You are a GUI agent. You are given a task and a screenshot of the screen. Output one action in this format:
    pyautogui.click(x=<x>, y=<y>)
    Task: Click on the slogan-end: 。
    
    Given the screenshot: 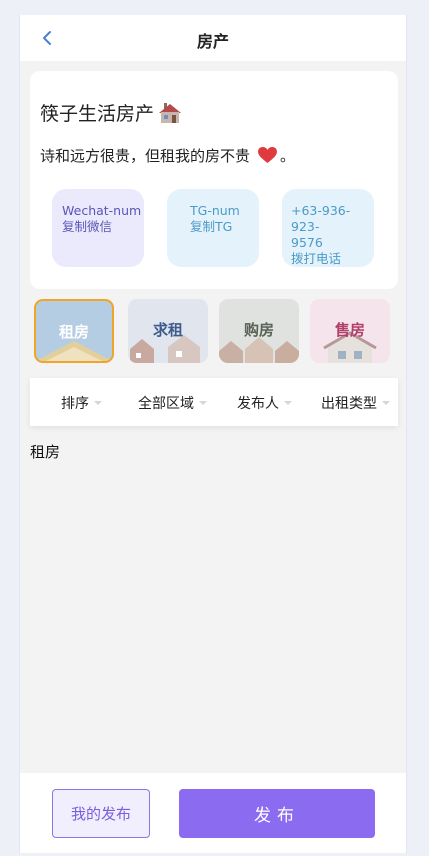 What is the action you would take?
    pyautogui.click(x=288, y=156)
    